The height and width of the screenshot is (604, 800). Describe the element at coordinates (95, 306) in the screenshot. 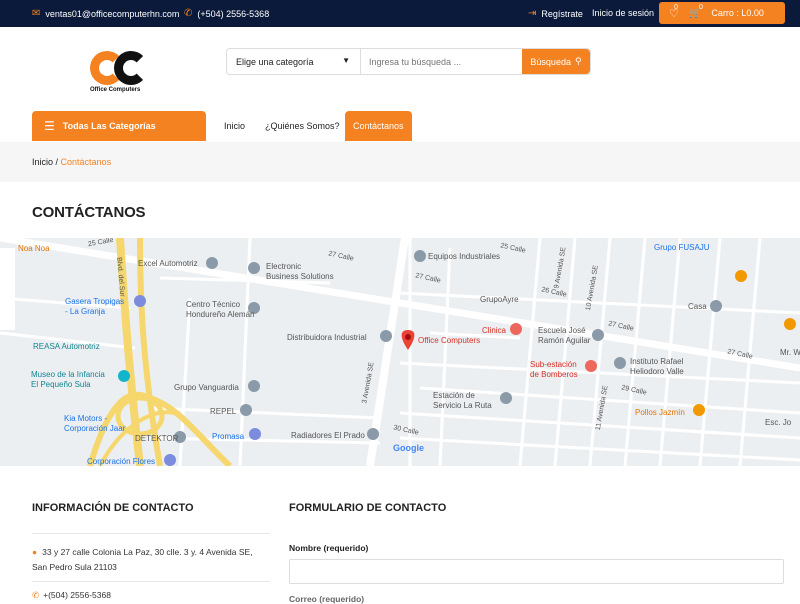

I see `map-label-gasera: Gasera Tropigas - La Granja` at that location.